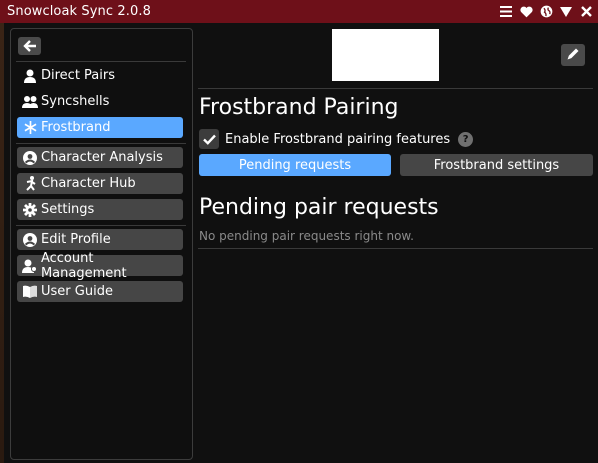 The height and width of the screenshot is (463, 598). I want to click on profile-icon, so click(30, 240).